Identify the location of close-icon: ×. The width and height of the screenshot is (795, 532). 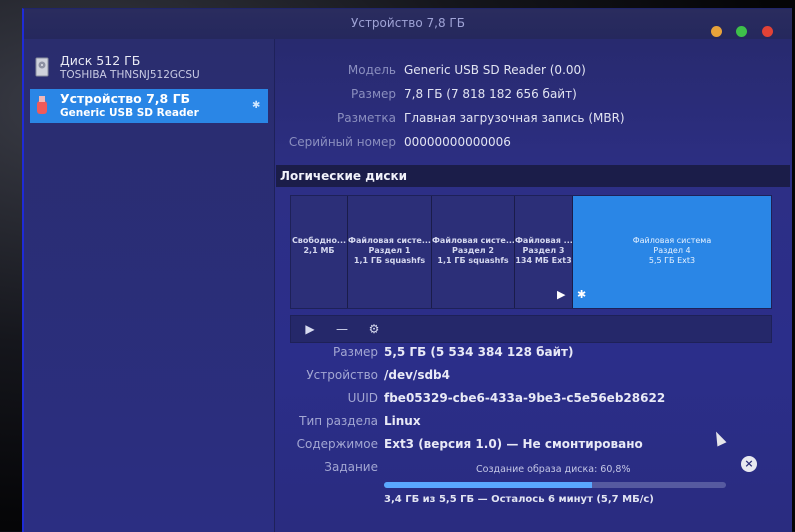
(749, 463).